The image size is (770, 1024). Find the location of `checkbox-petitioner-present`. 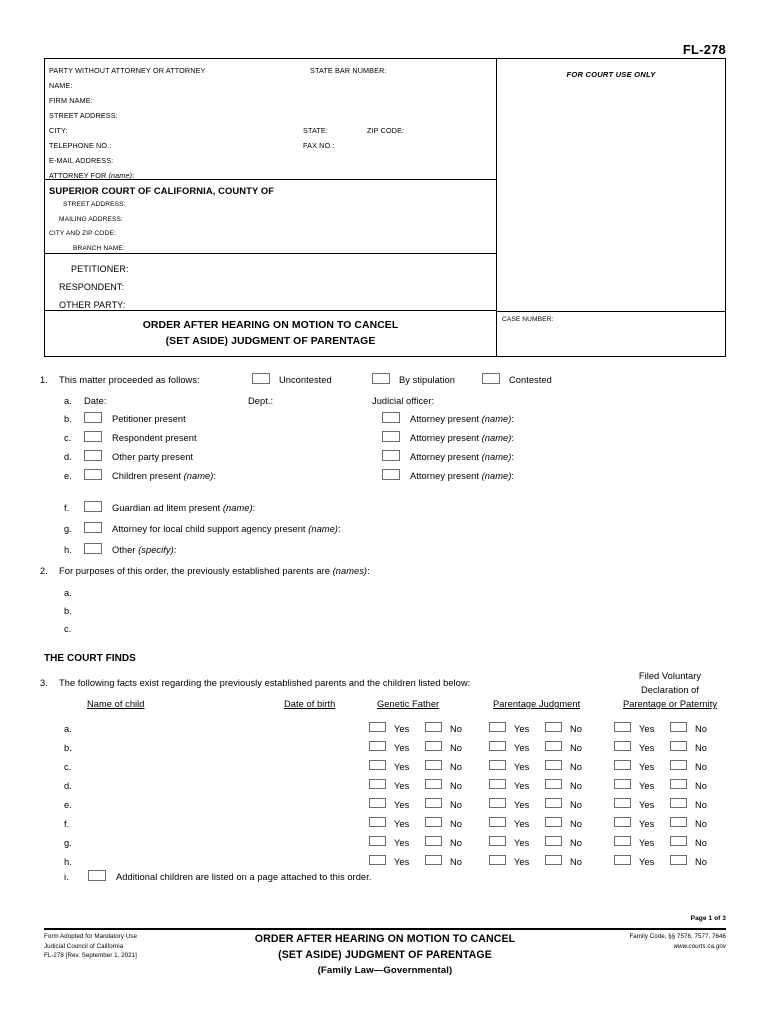

checkbox-petitioner-present is located at coordinates (93, 417).